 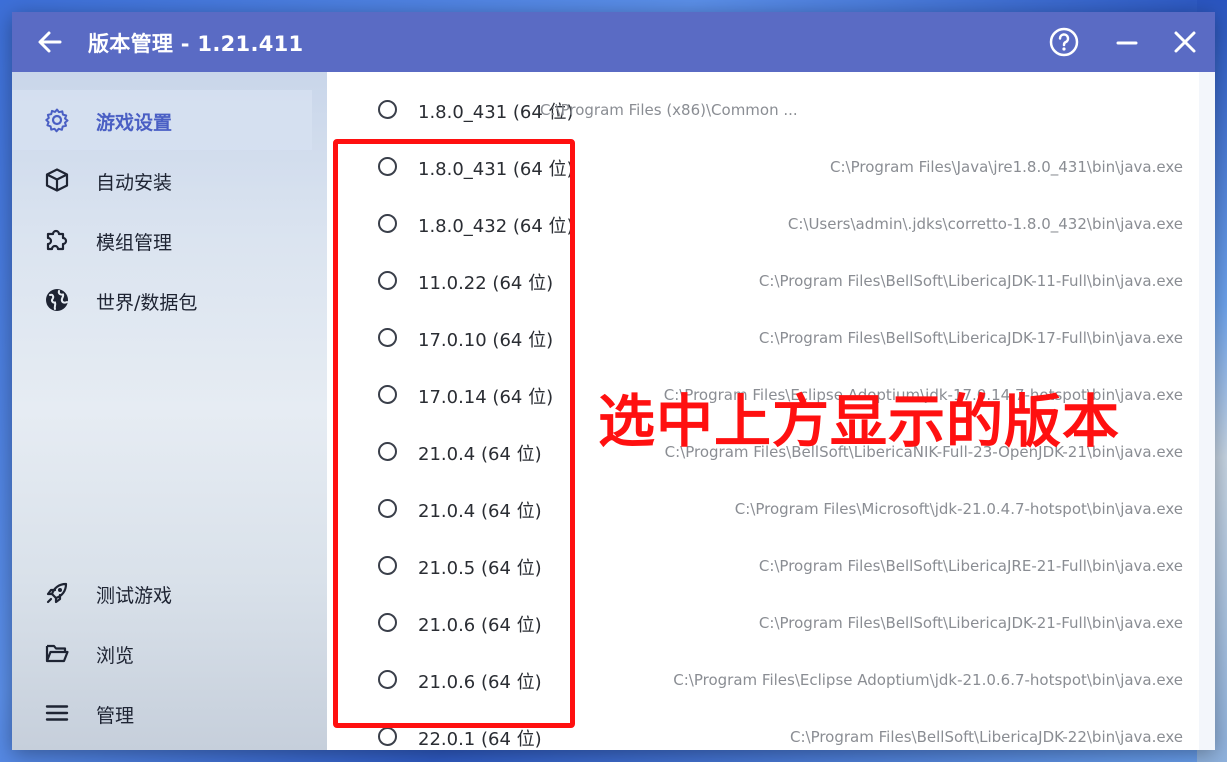 I want to click on sidebar-item-mod-manager: 模组管理, so click(x=162, y=240).